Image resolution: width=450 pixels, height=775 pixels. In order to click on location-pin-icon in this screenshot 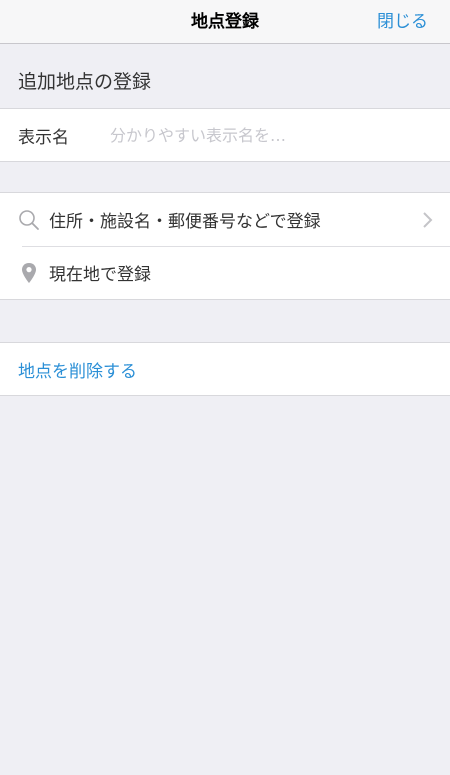, I will do `click(29, 273)`.